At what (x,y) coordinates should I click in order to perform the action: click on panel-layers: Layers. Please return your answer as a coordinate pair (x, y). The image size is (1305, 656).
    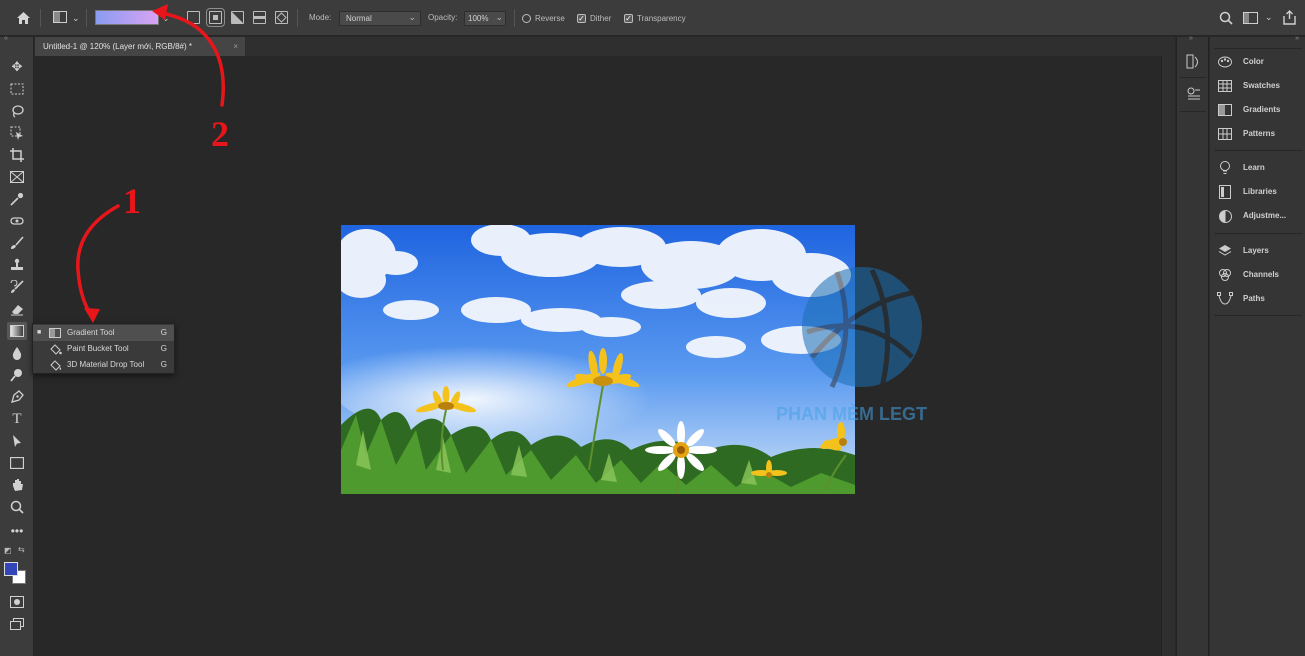
    Looking at the image, I should click on (1257, 251).